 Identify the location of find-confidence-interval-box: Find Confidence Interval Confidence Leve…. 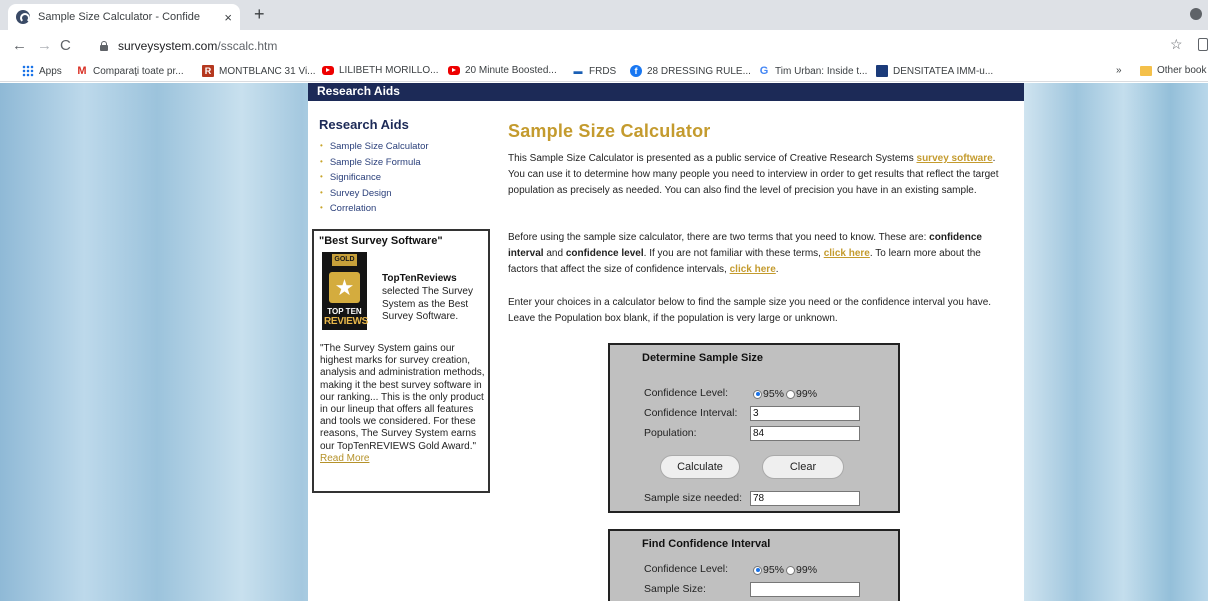
(754, 565).